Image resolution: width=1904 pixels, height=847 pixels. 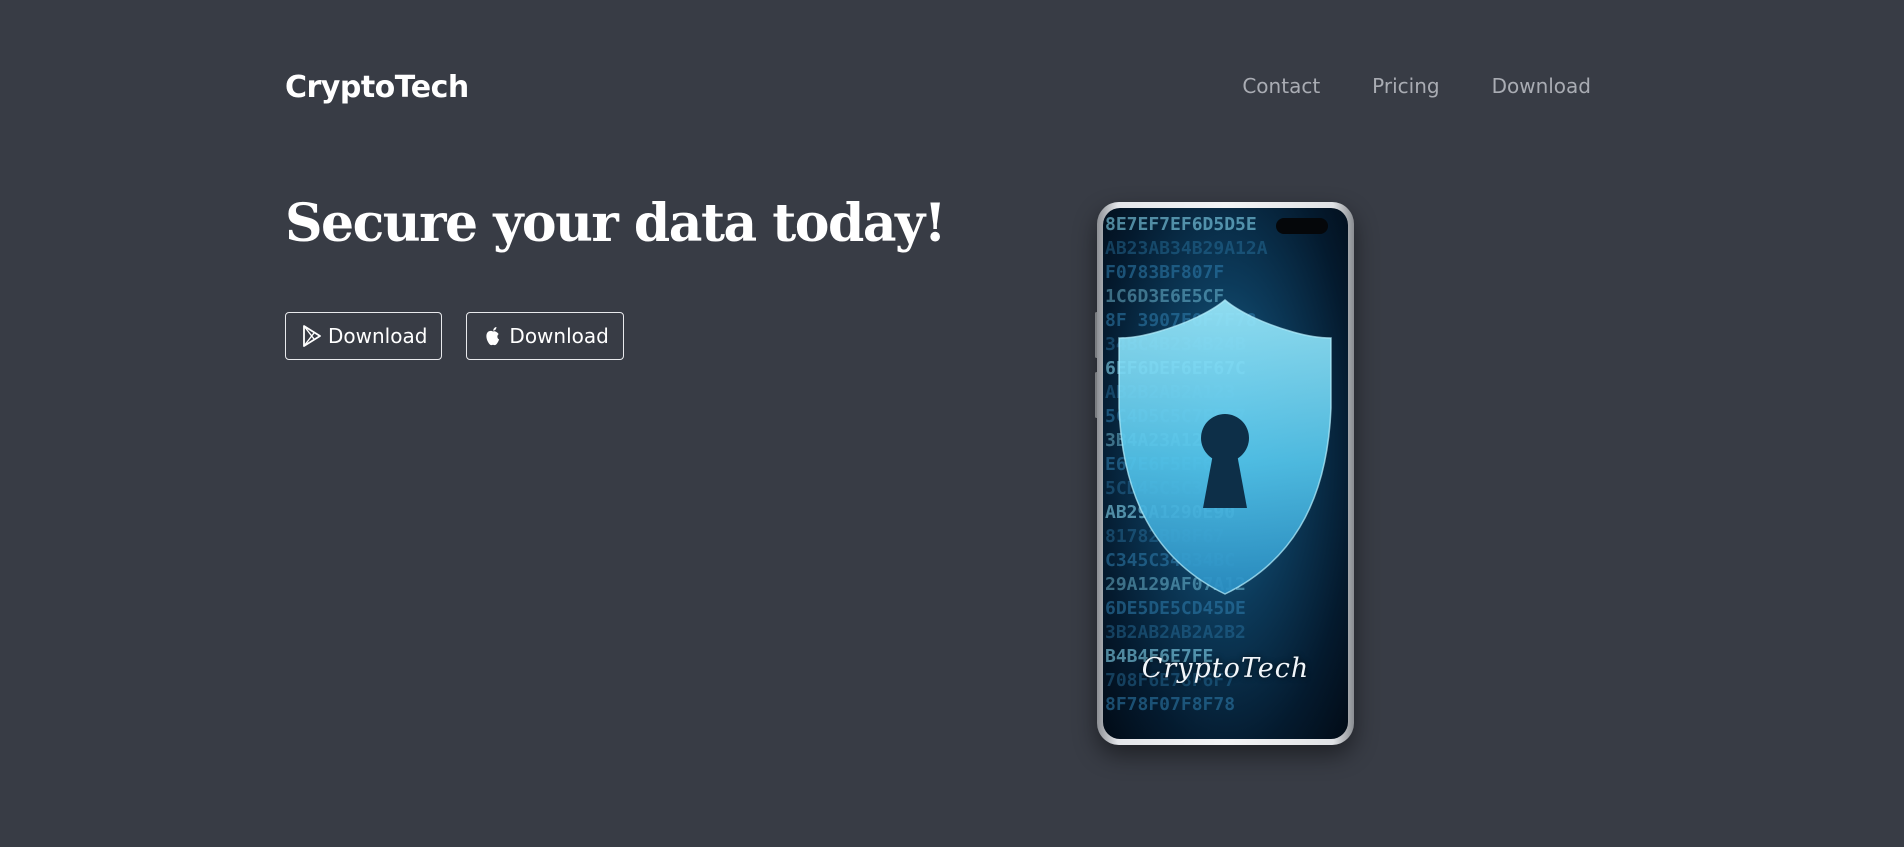 I want to click on google-play-download-label: Download, so click(x=378, y=336).